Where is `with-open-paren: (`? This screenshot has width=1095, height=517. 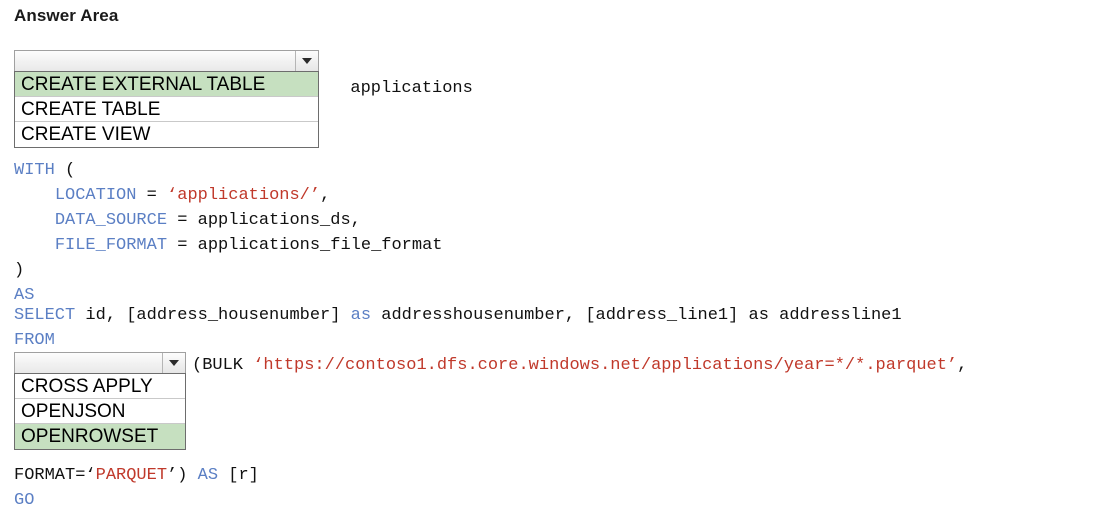
with-open-paren: ( is located at coordinates (65, 170).